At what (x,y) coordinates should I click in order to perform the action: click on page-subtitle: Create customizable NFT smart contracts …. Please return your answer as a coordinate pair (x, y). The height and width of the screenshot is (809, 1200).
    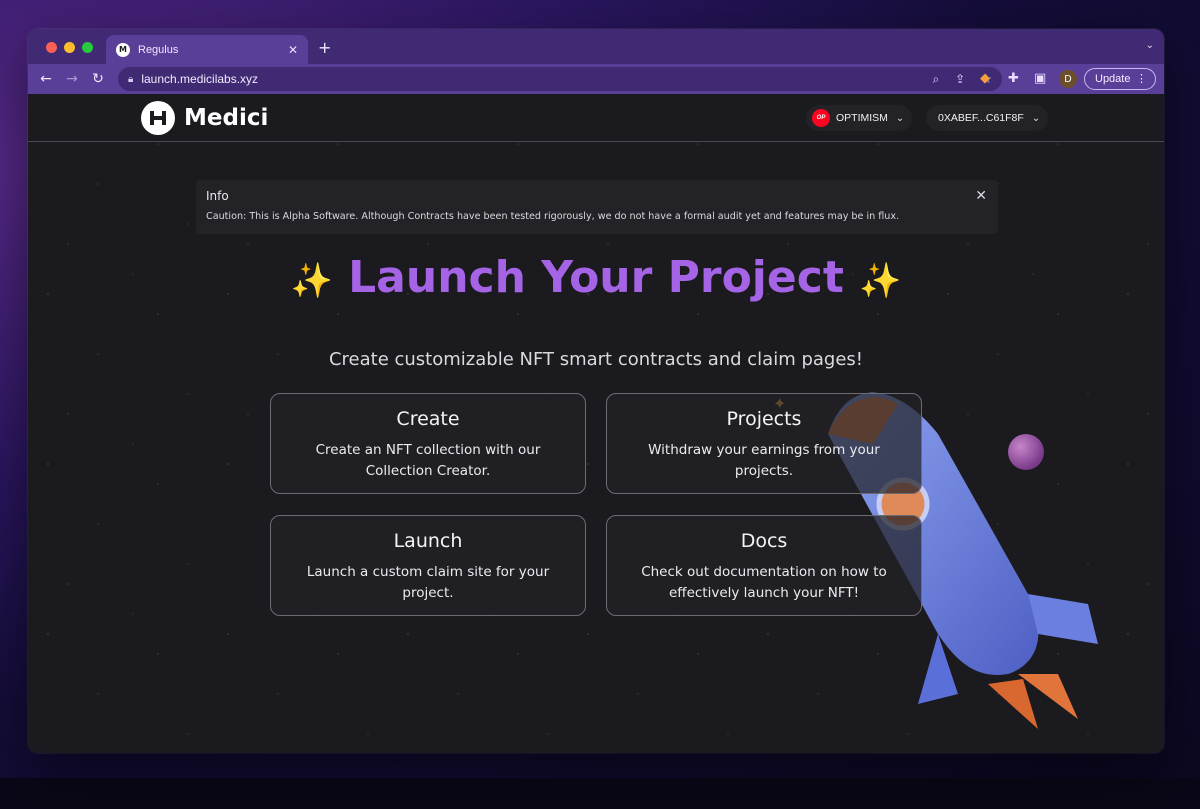
    Looking at the image, I should click on (596, 359).